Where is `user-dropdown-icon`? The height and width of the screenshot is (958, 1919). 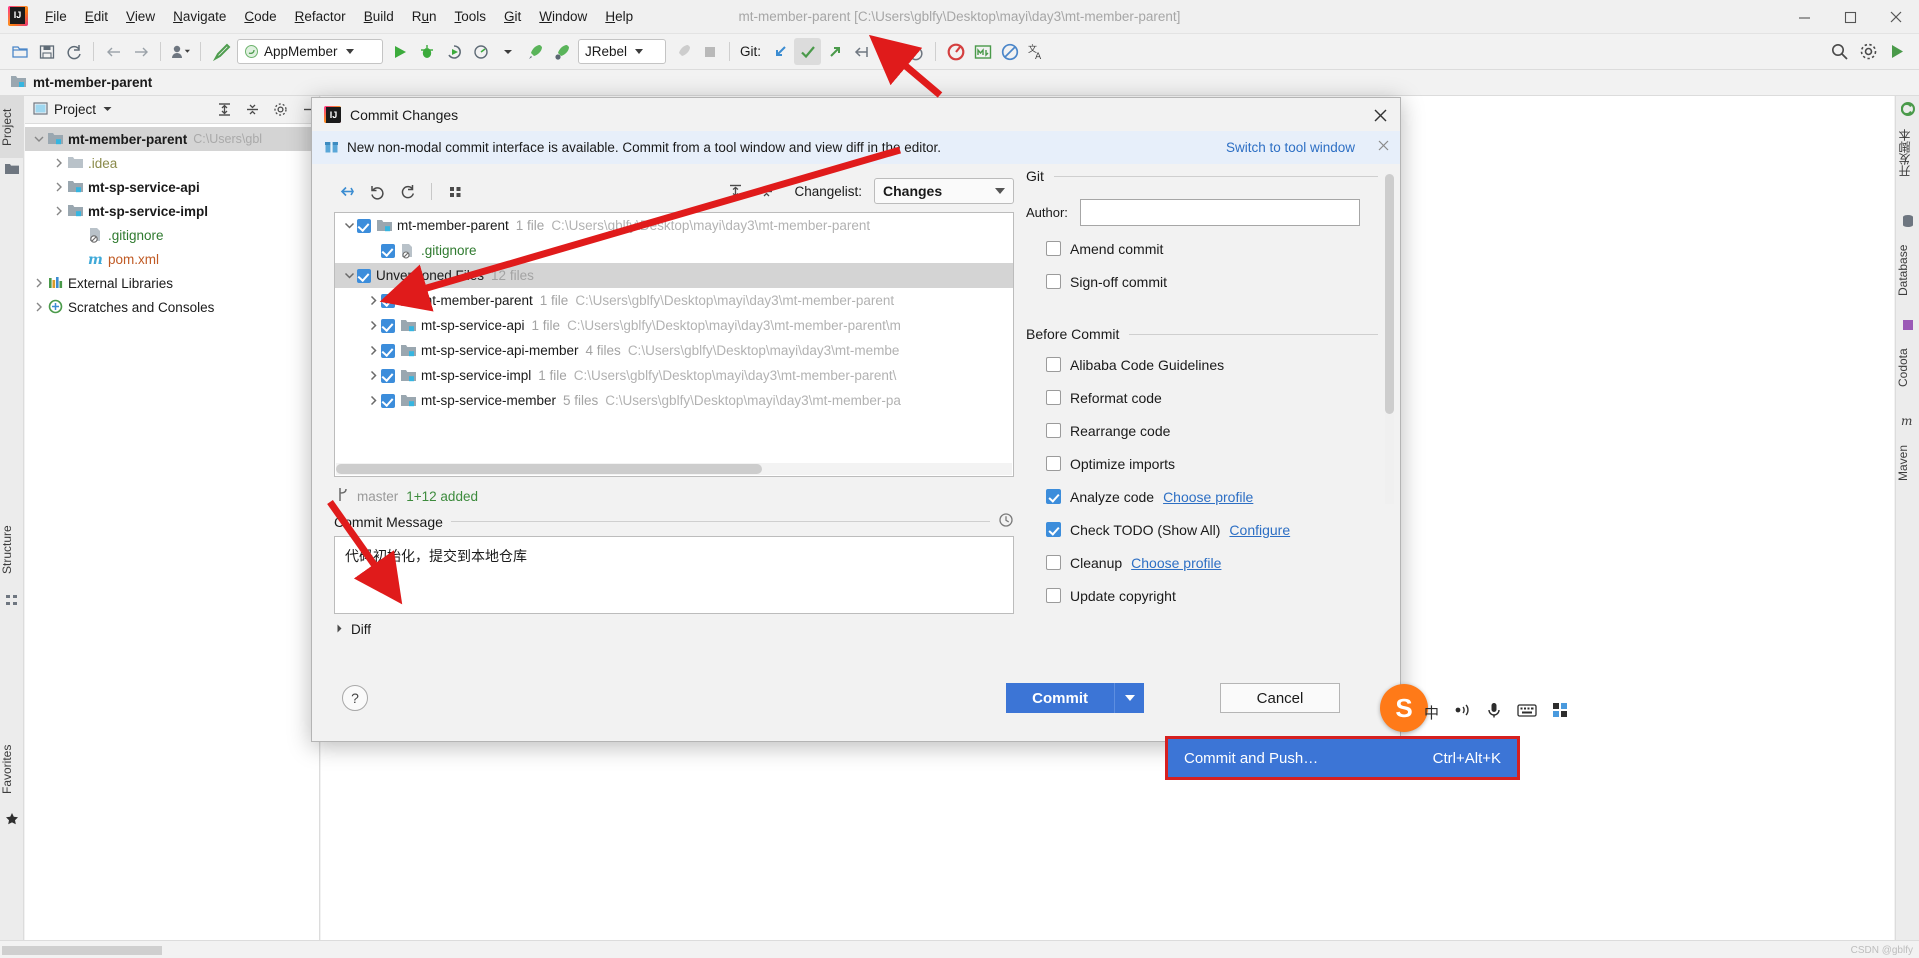
user-dropdown-icon is located at coordinates (180, 51).